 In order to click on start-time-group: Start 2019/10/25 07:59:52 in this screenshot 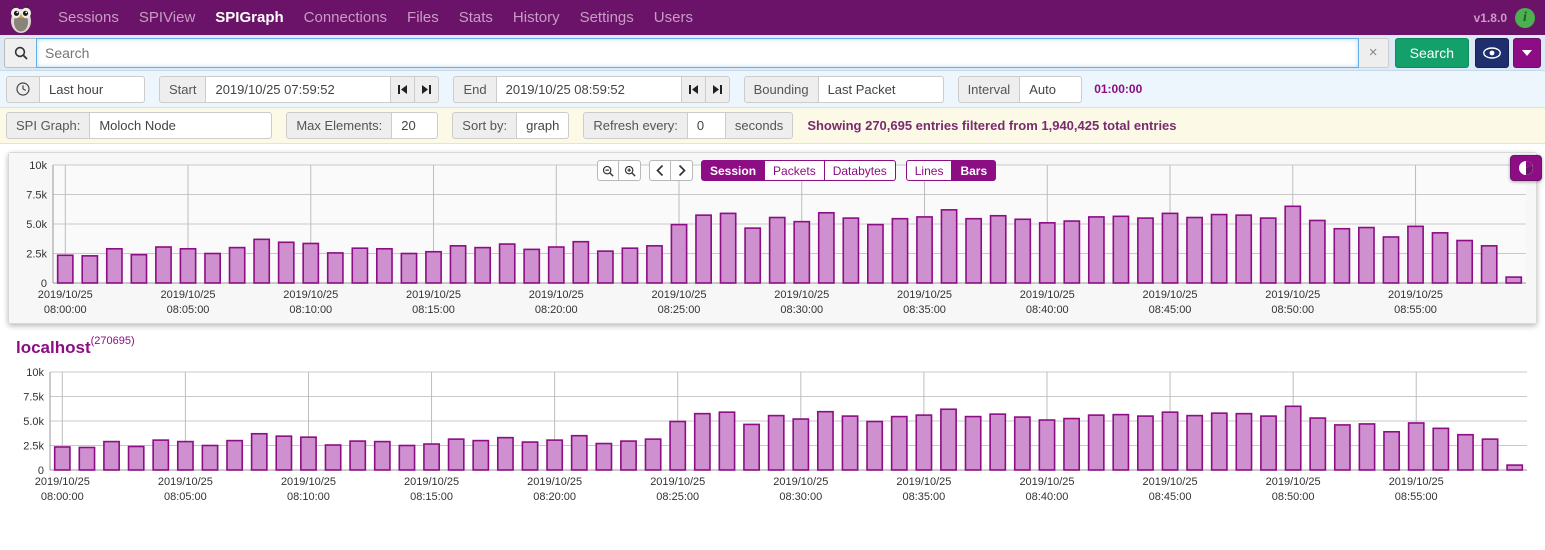, I will do `click(299, 89)`.